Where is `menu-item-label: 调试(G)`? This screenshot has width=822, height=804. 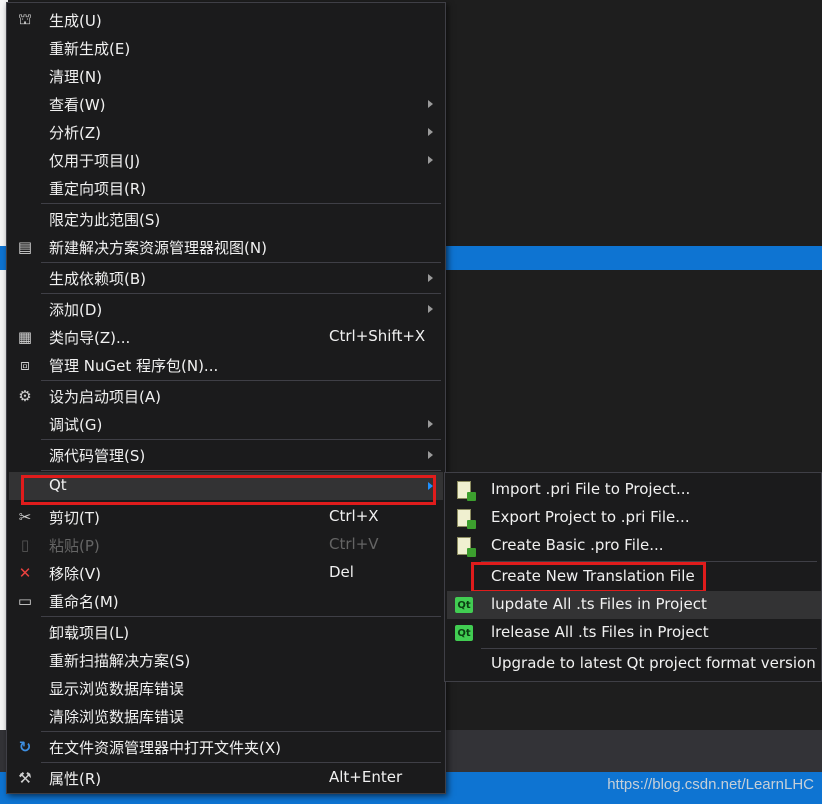 menu-item-label: 调试(G) is located at coordinates (76, 425).